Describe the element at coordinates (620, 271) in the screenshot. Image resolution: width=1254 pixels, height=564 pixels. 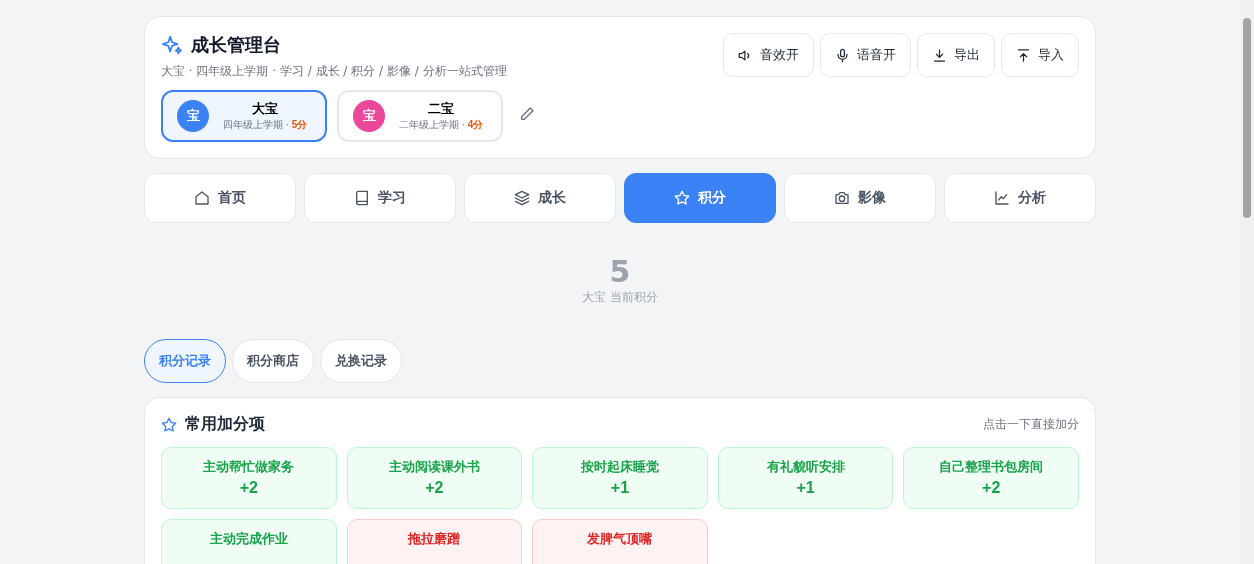
I see `points-value: 5` at that location.